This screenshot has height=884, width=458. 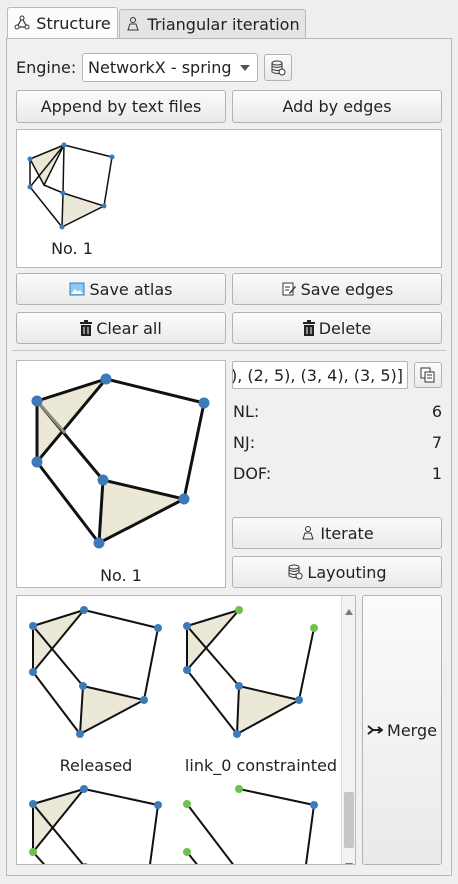 What do you see at coordinates (229, 350) in the screenshot?
I see `divider` at bounding box center [229, 350].